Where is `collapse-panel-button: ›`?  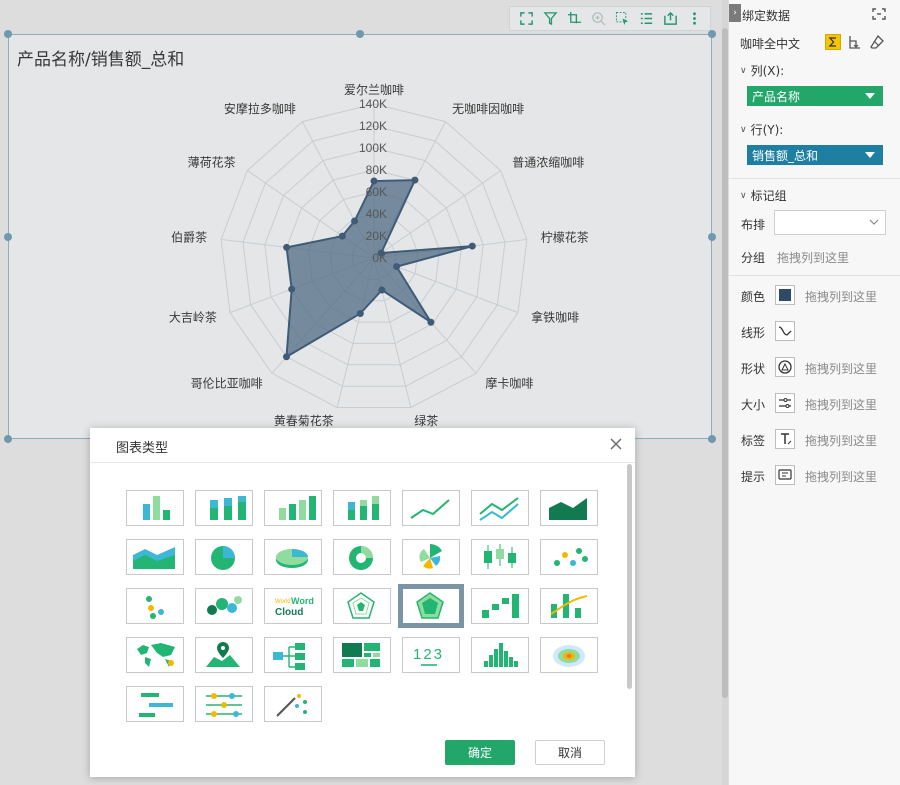 collapse-panel-button: › is located at coordinates (735, 13).